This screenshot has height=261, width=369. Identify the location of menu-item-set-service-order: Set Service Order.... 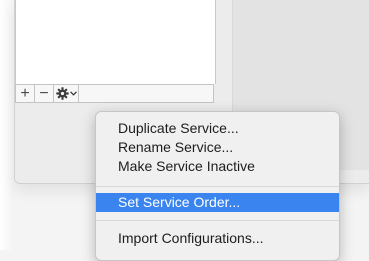
(217, 202).